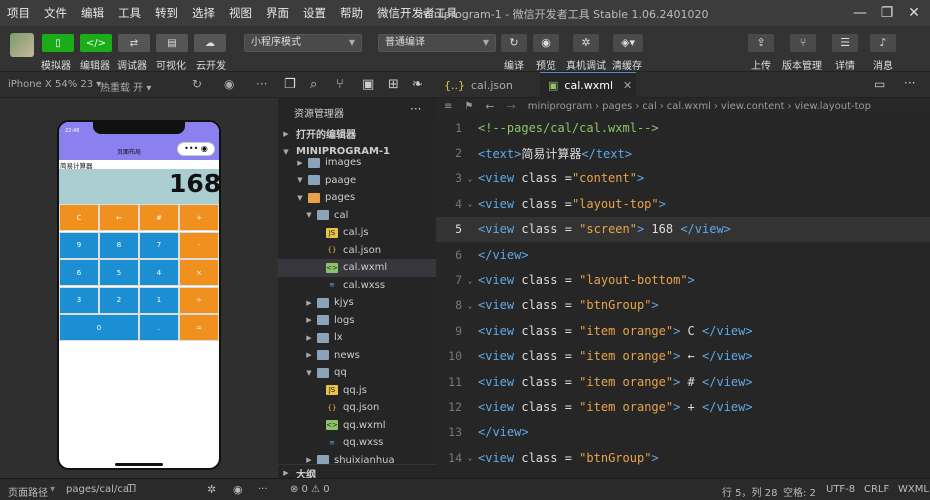  What do you see at coordinates (683, 152) in the screenshot?
I see `code-line: 2 <text>简易计算器</text>` at bounding box center [683, 152].